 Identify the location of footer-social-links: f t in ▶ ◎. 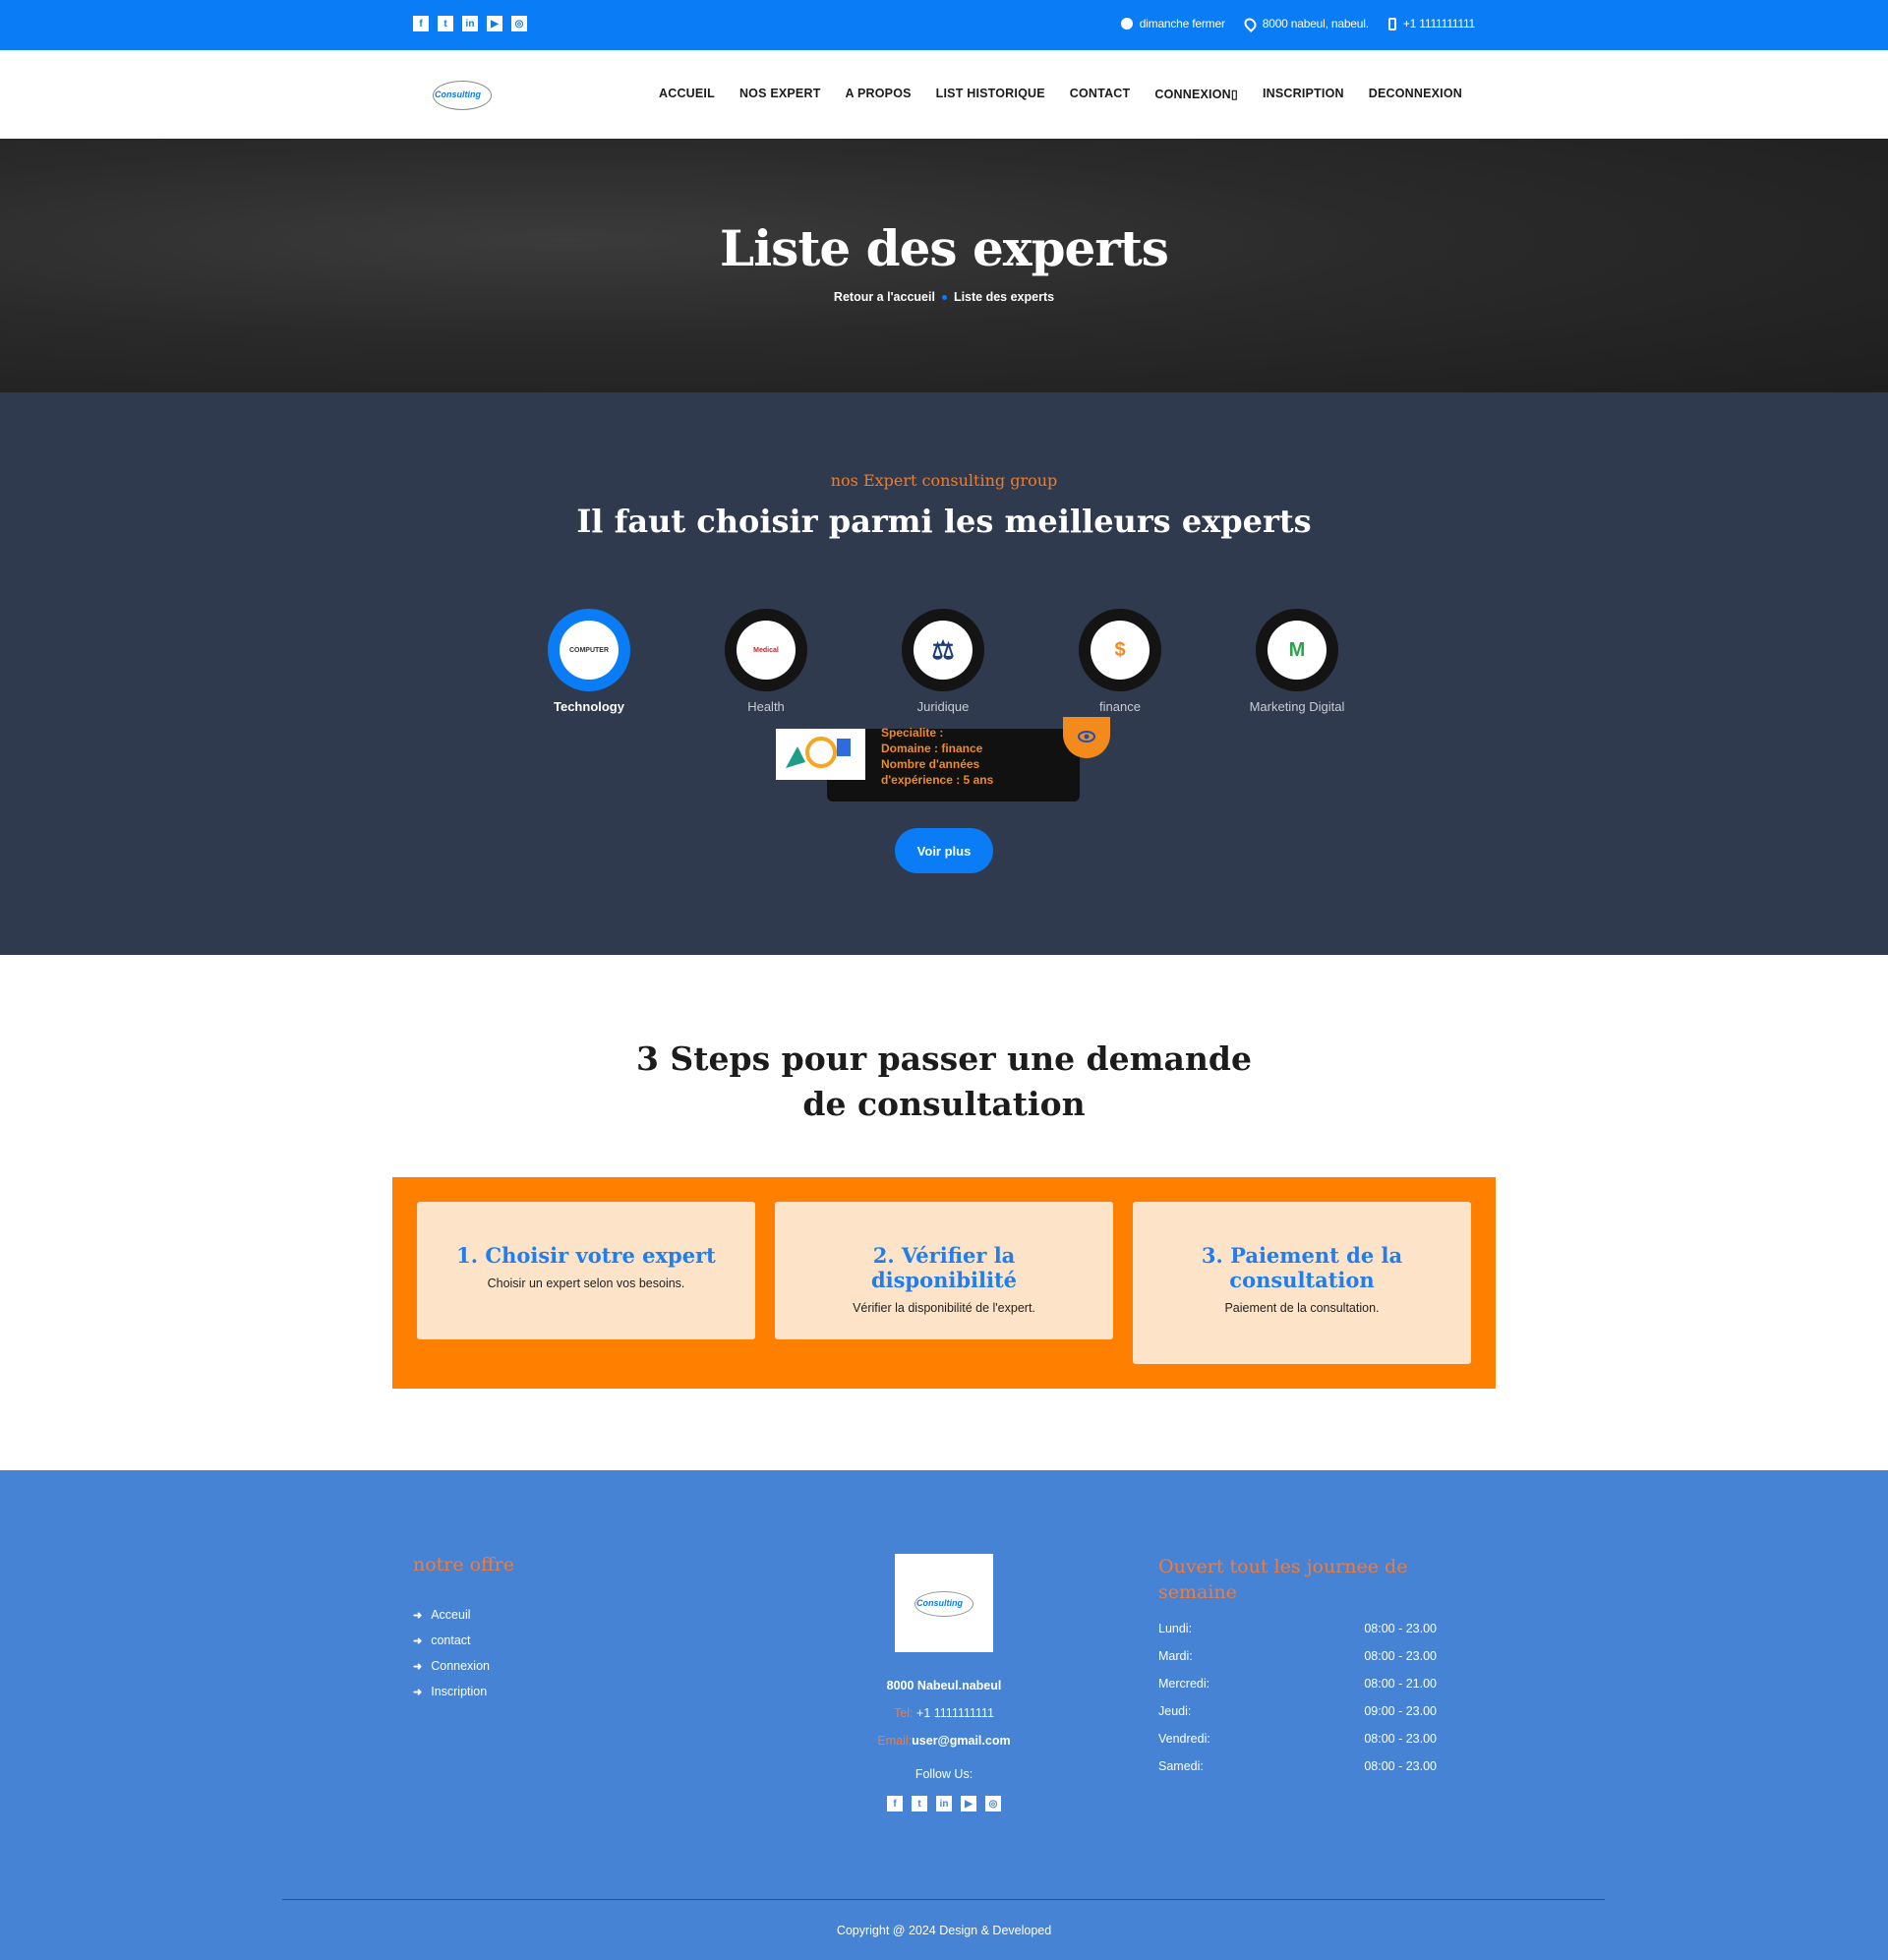
(944, 1804).